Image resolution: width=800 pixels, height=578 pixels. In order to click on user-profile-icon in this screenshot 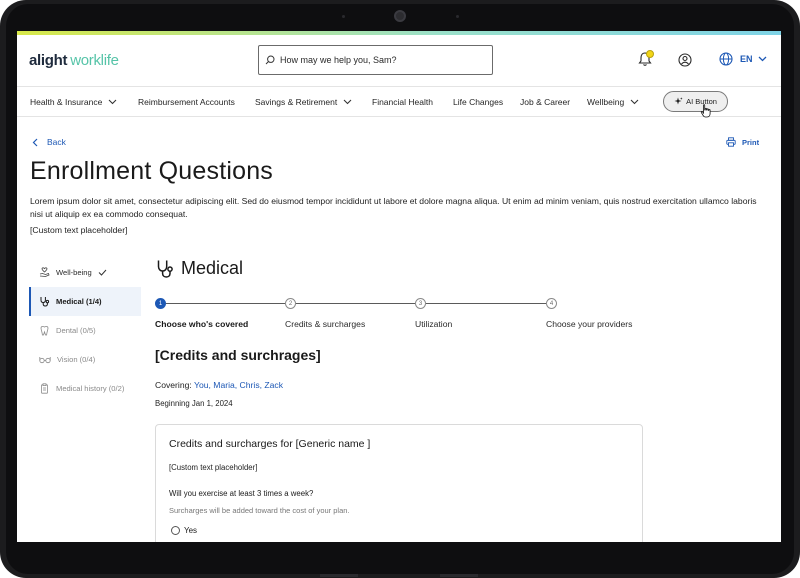, I will do `click(685, 60)`.